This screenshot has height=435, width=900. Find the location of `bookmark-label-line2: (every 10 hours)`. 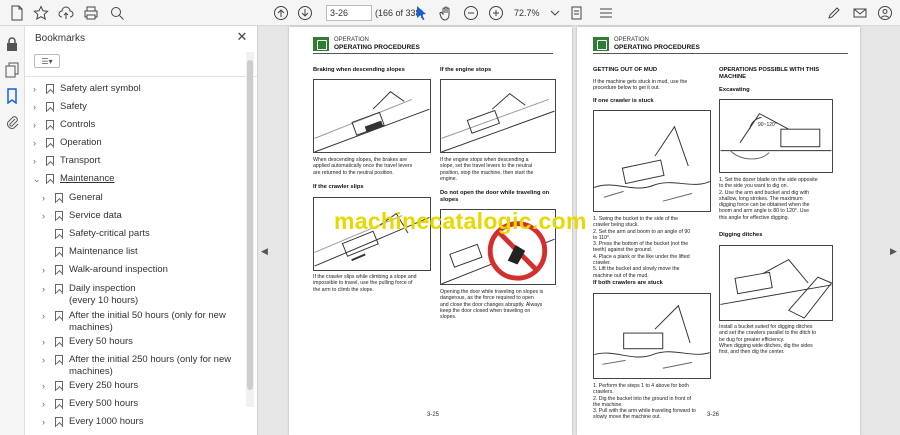

bookmark-label-line2: (every 10 hours) is located at coordinates (104, 300).